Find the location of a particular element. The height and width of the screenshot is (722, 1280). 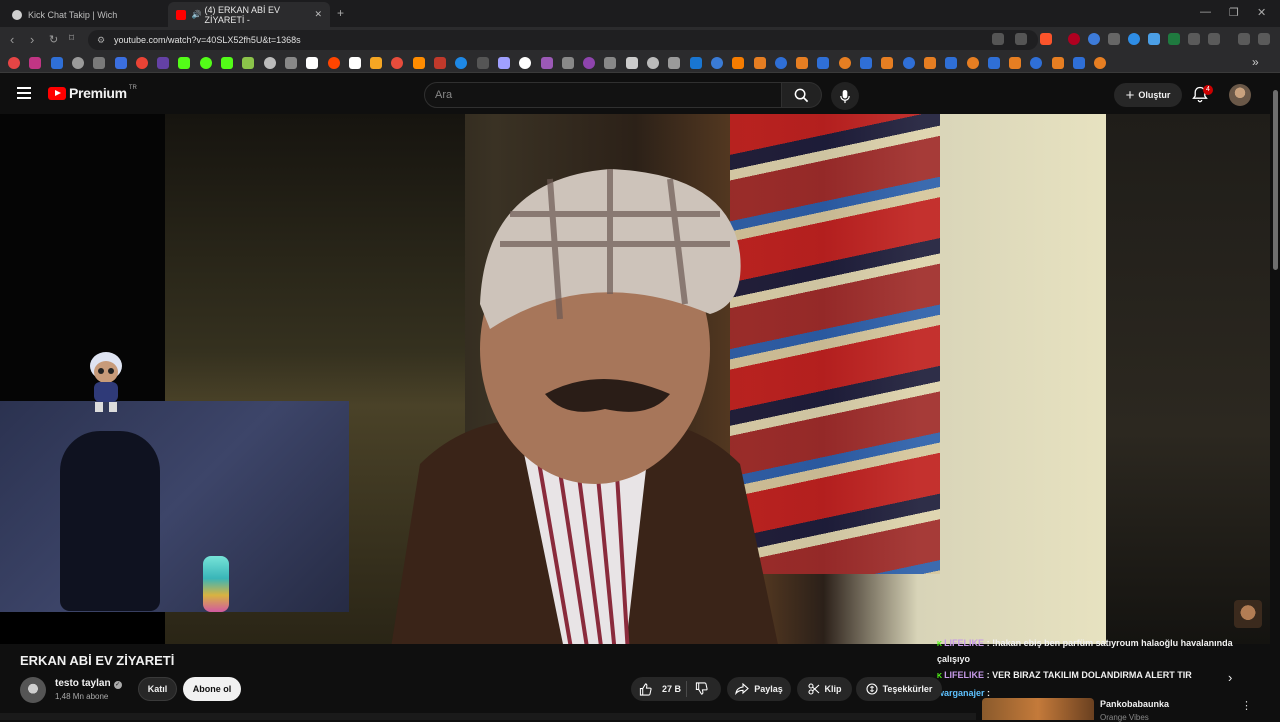

back-icon: ‹ is located at coordinates (12, 39).